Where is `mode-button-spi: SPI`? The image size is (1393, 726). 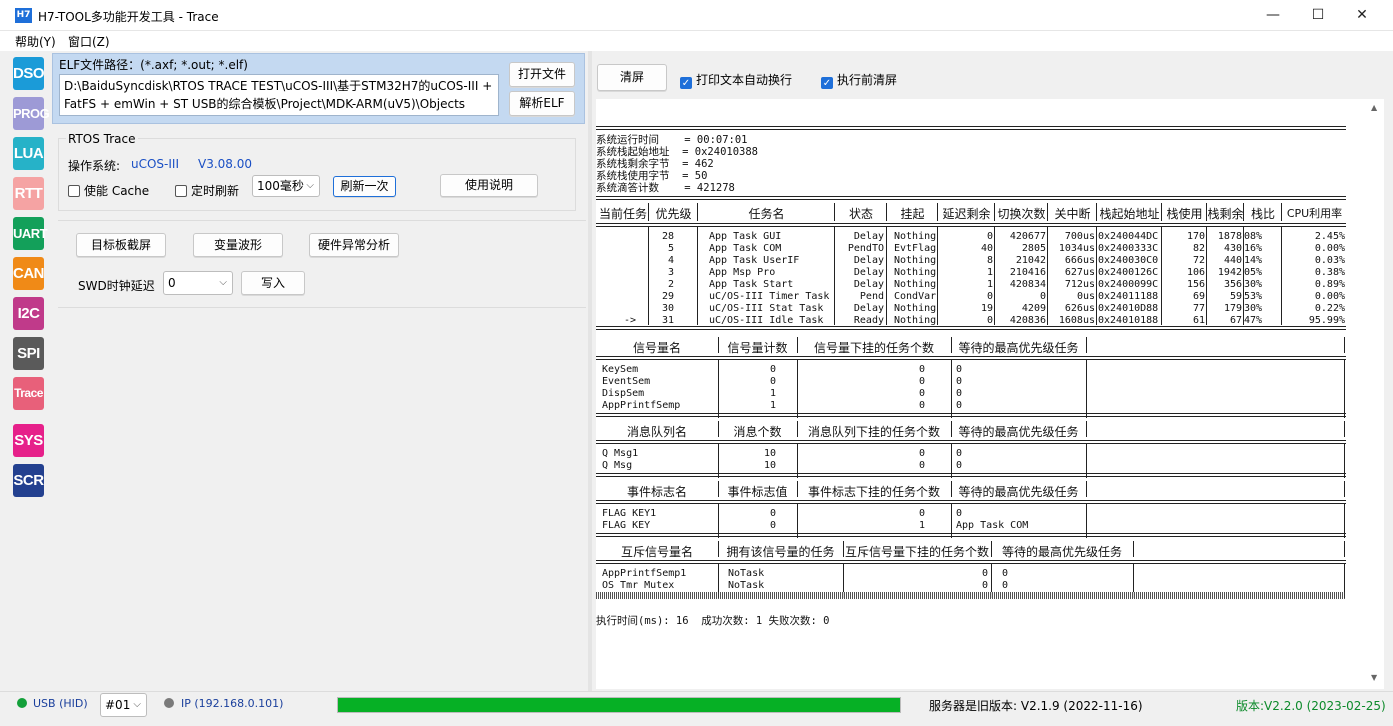
mode-button-spi: SPI is located at coordinates (28, 353).